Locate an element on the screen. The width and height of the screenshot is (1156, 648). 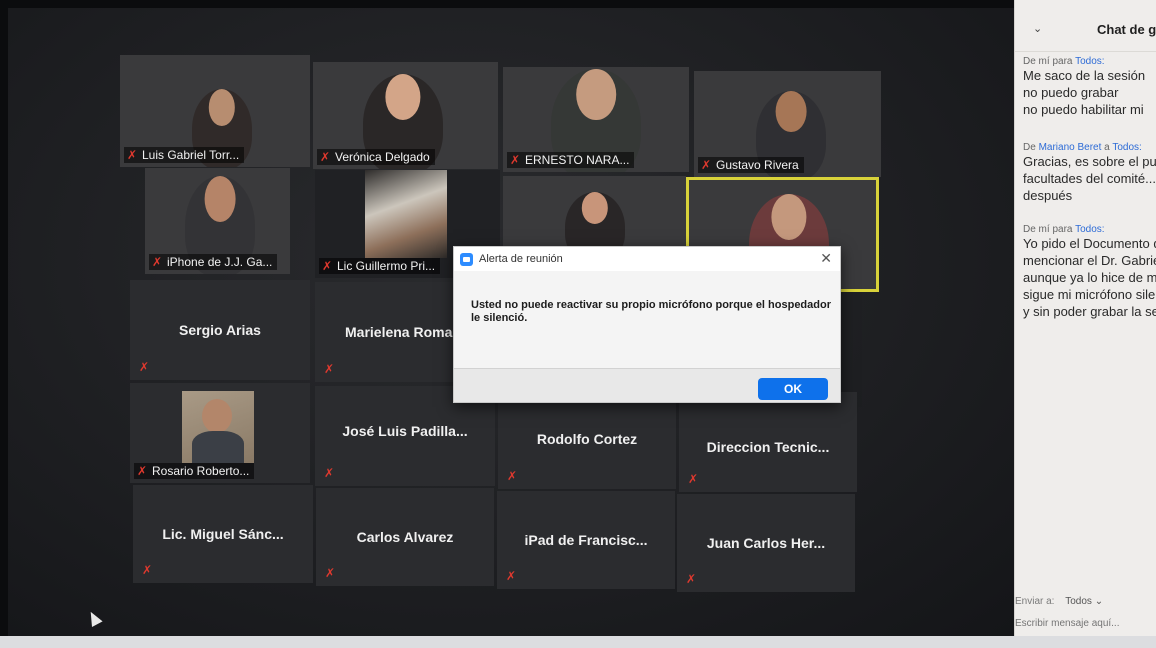
participant-tile: Lic. Miguel Sánc... ✗ is located at coordinates (223, 534).